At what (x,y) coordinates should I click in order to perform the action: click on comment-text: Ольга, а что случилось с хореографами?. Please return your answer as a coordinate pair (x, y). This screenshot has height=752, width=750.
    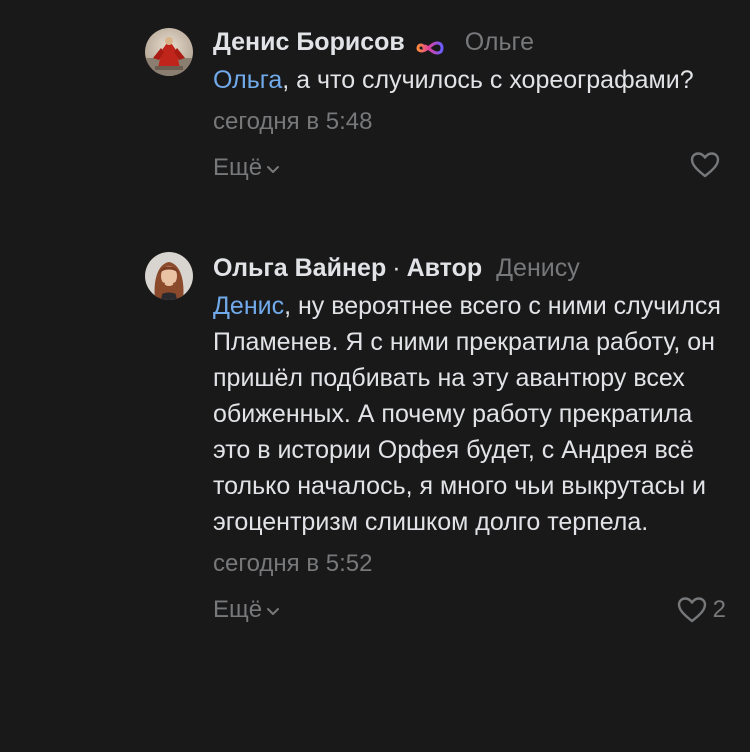
    Looking at the image, I should click on (469, 80).